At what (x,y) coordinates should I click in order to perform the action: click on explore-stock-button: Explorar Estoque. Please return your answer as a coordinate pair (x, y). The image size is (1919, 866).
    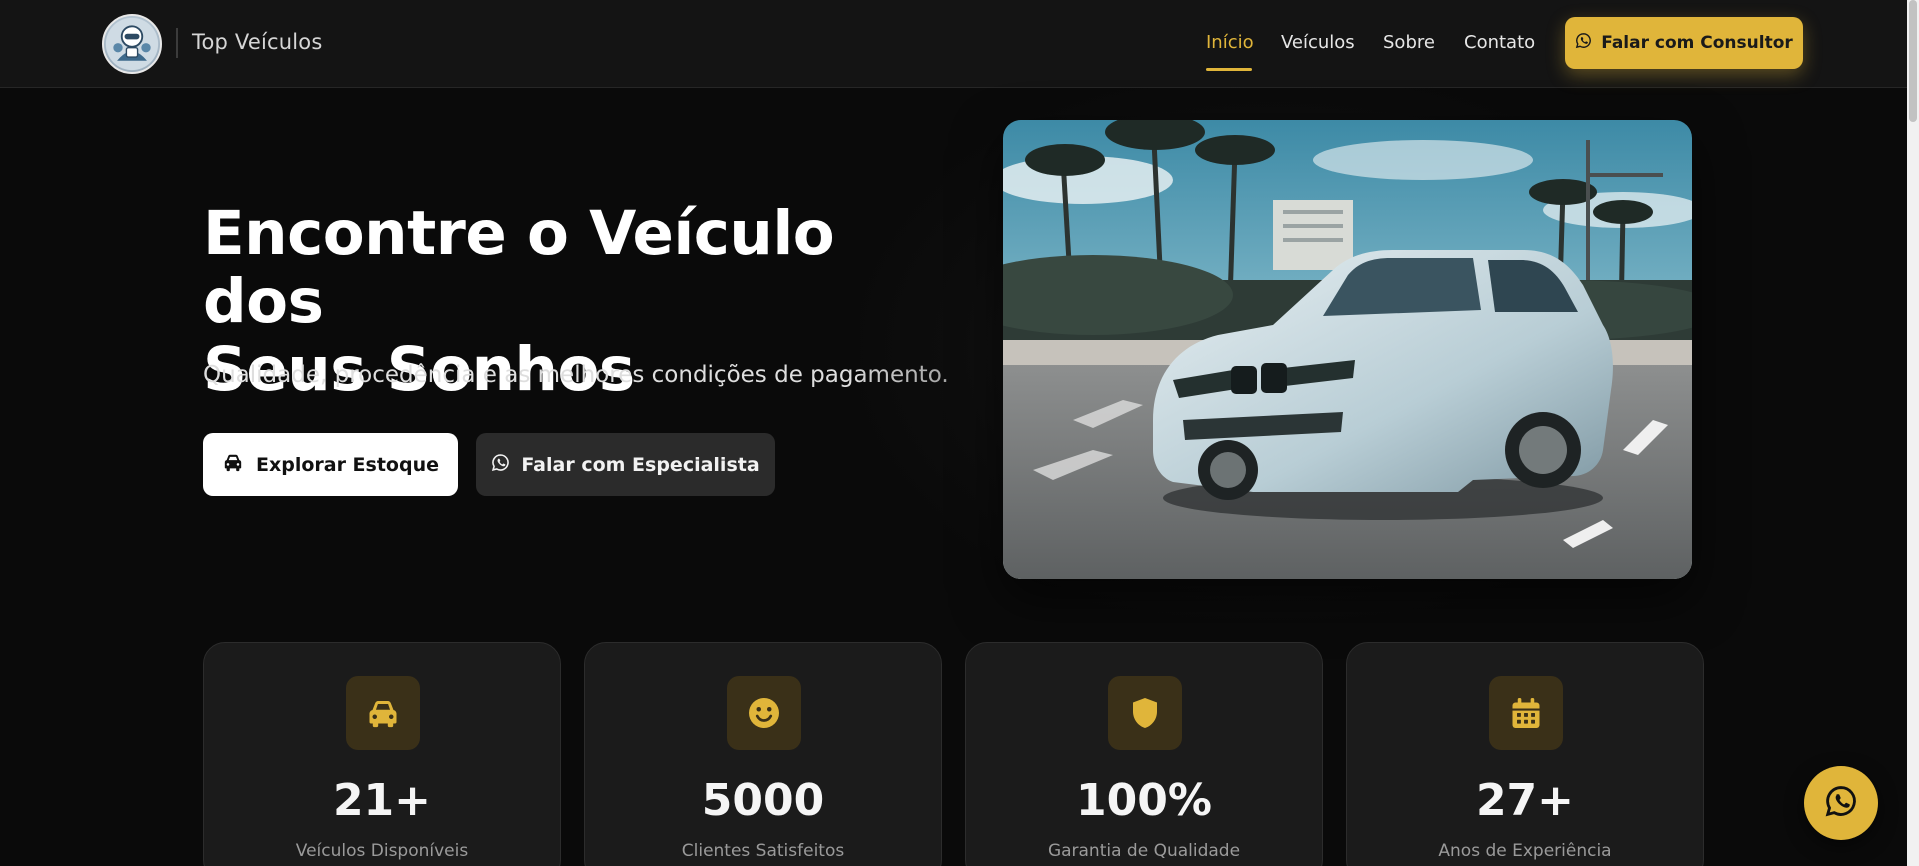
    Looking at the image, I should click on (330, 464).